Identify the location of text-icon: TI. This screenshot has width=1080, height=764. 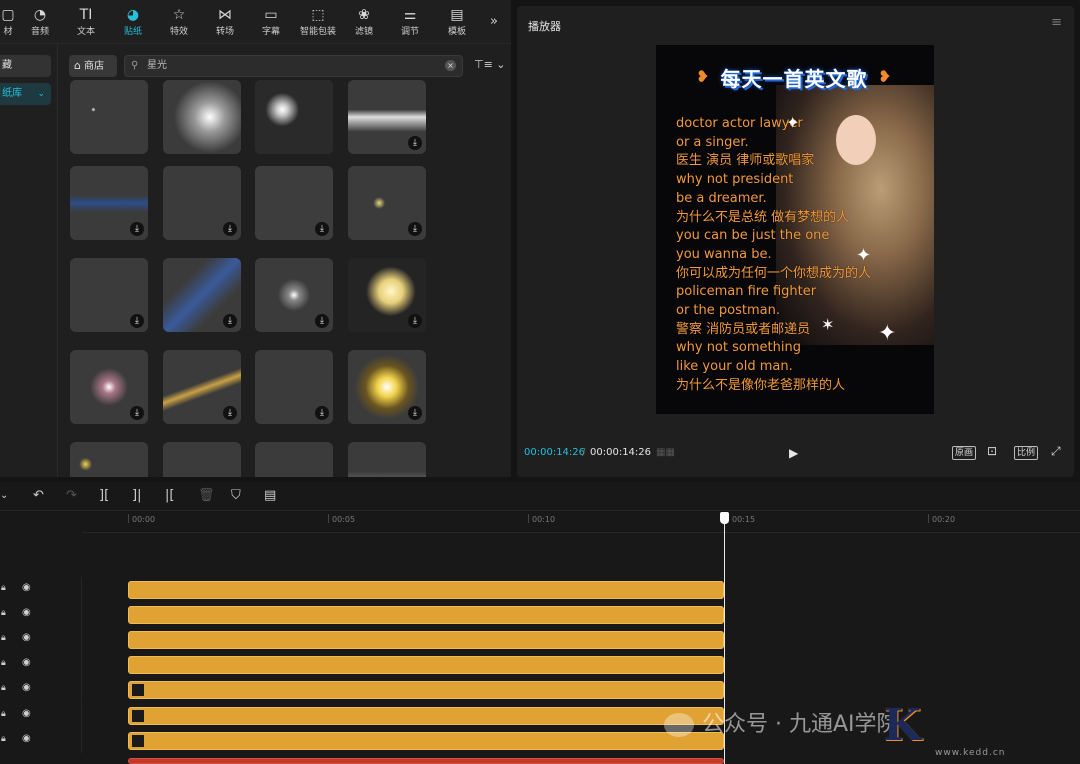
(86, 15).